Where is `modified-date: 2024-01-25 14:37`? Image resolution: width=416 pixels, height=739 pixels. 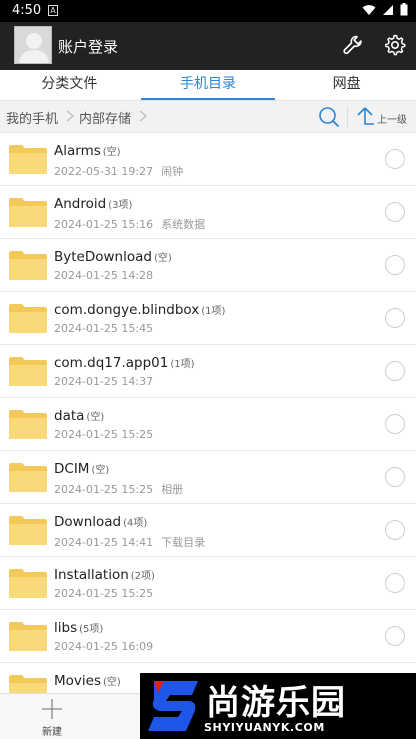
modified-date: 2024-01-25 14:37 is located at coordinates (104, 381).